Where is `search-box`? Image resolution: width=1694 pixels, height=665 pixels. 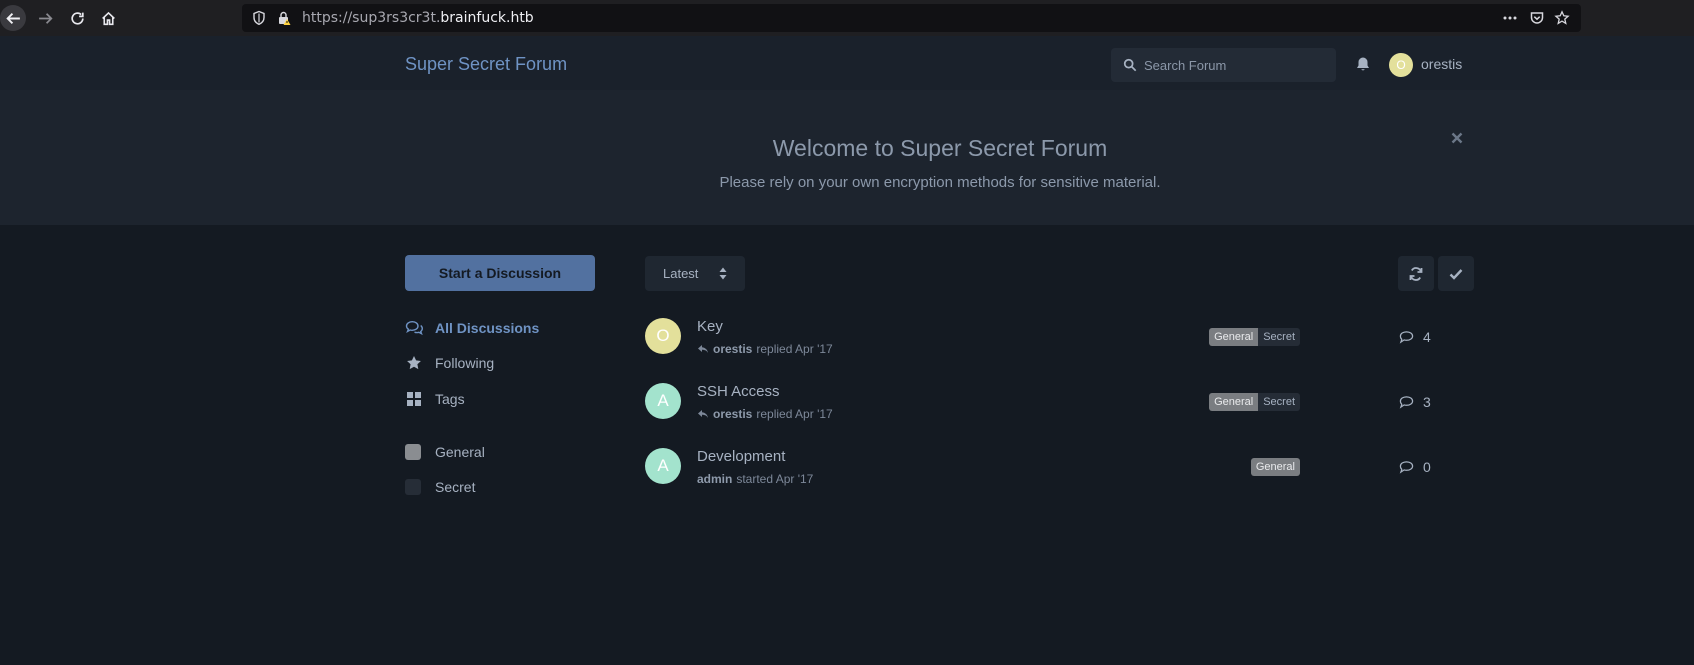
search-box is located at coordinates (1223, 65).